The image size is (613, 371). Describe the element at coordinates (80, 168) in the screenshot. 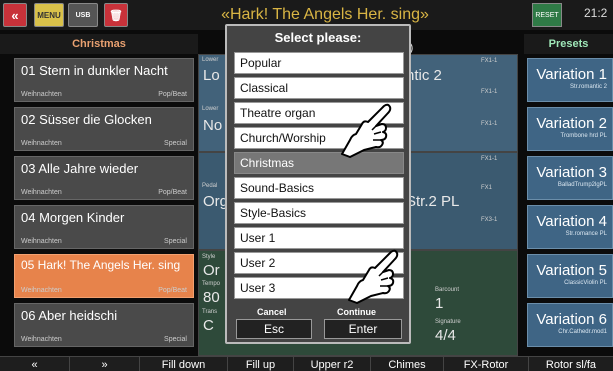

I see `song-name: 03 Alle Jahre wieder` at that location.